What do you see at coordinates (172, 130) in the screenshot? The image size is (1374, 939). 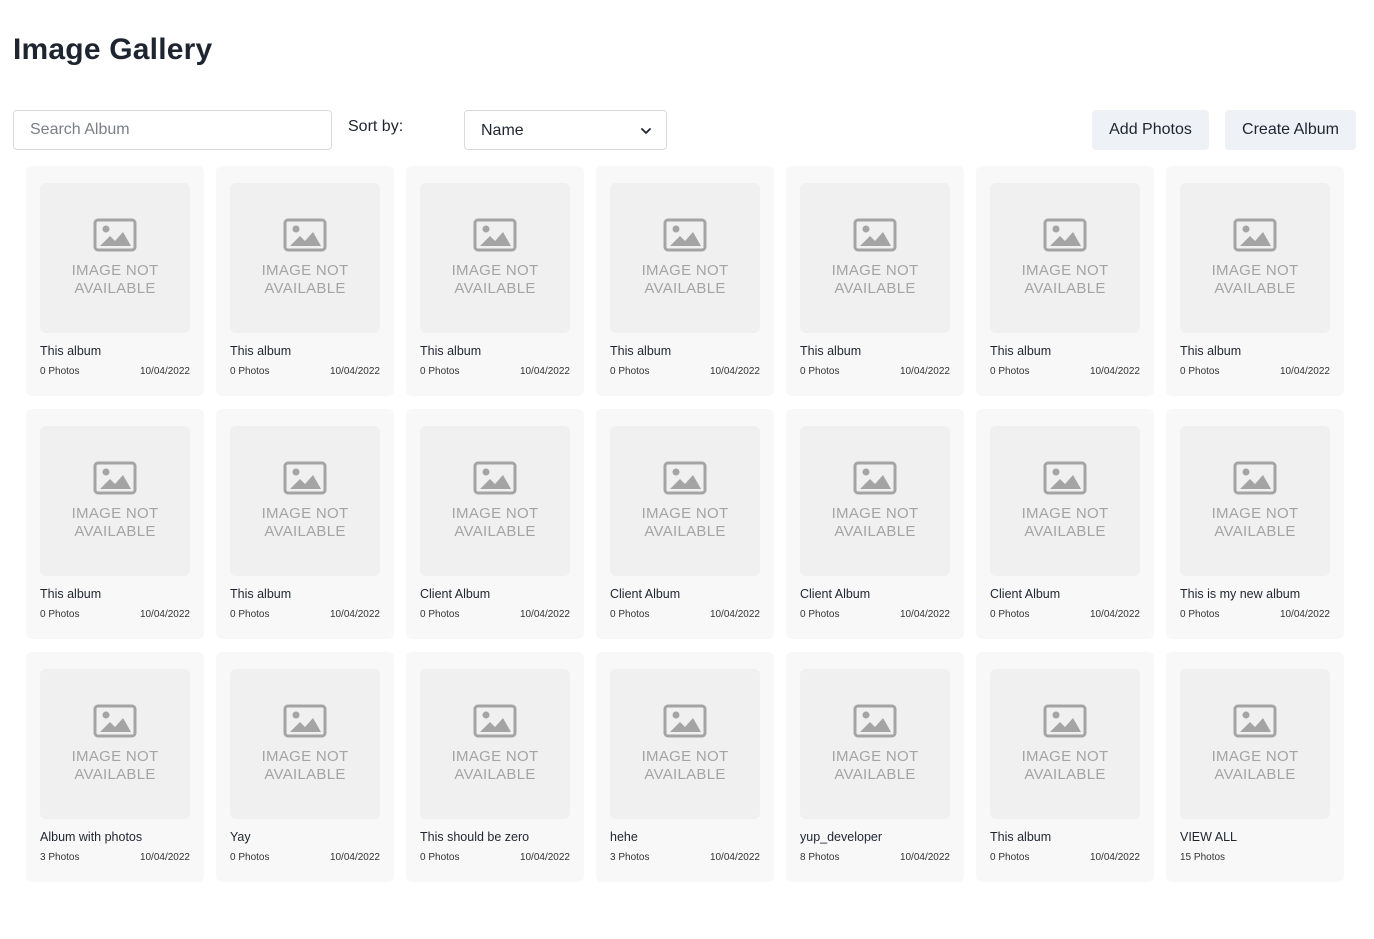 I see `search-input` at bounding box center [172, 130].